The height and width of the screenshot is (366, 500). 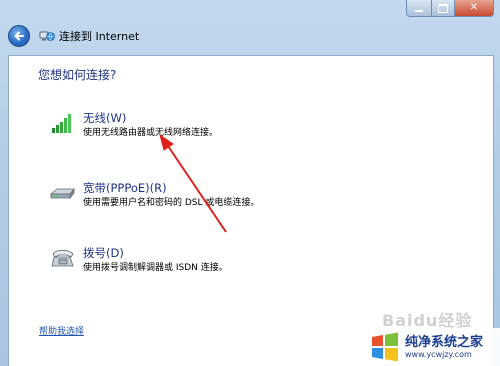 I want to click on option-dialup: 拨号(D) 使用拨号调制解调器或 ISDN 连接。, so click(x=138, y=260).